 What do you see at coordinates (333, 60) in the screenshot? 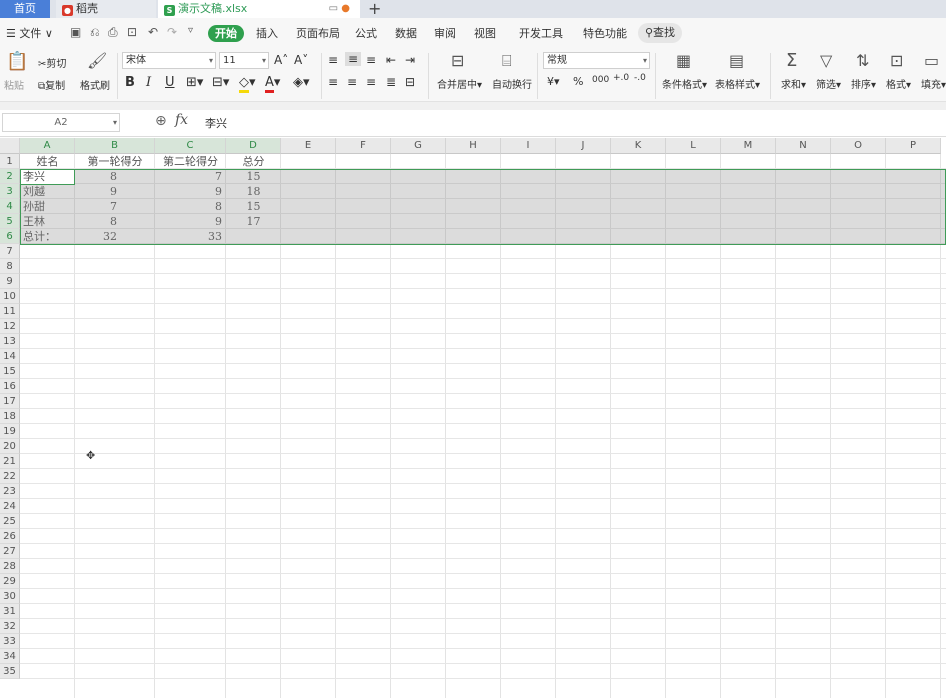
I see `align-top-icon: ≡` at bounding box center [333, 60].